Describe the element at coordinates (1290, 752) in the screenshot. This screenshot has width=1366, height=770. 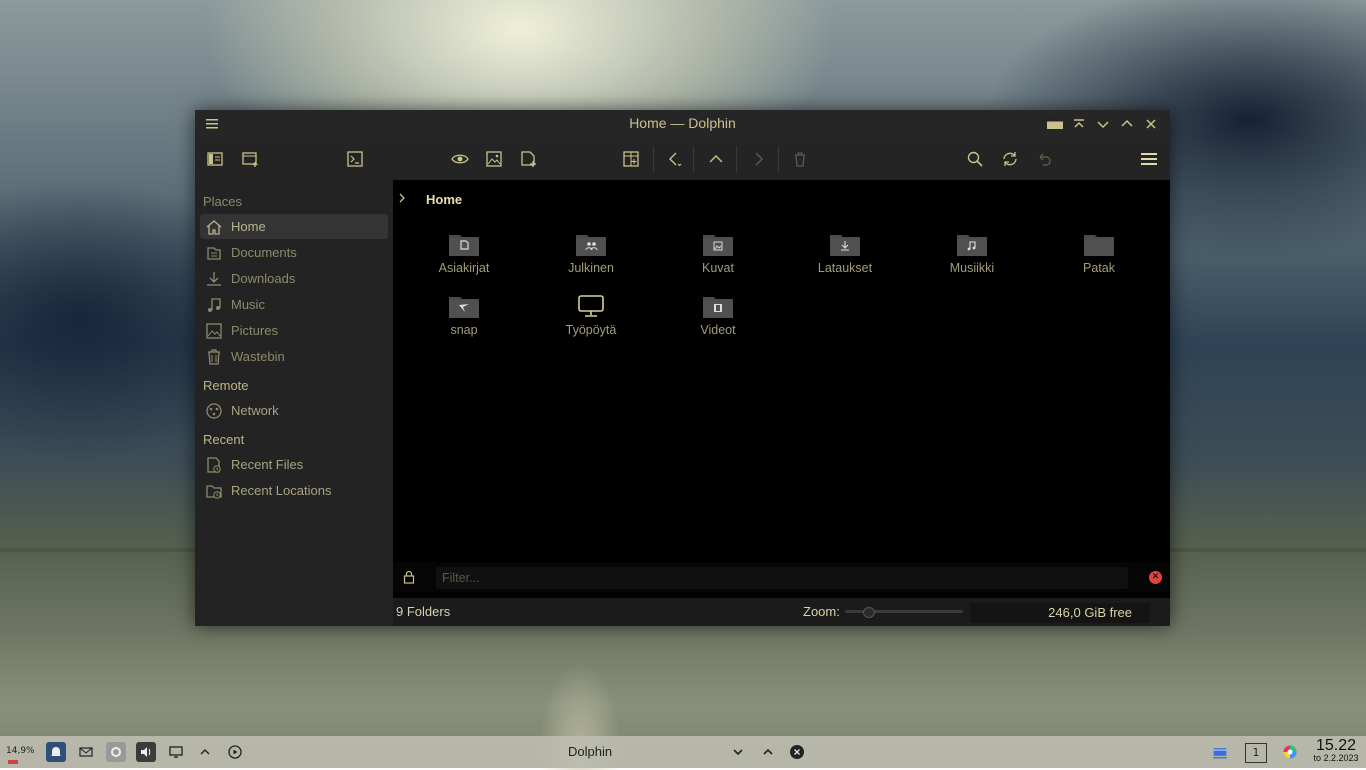
I see `color-picker-button` at that location.